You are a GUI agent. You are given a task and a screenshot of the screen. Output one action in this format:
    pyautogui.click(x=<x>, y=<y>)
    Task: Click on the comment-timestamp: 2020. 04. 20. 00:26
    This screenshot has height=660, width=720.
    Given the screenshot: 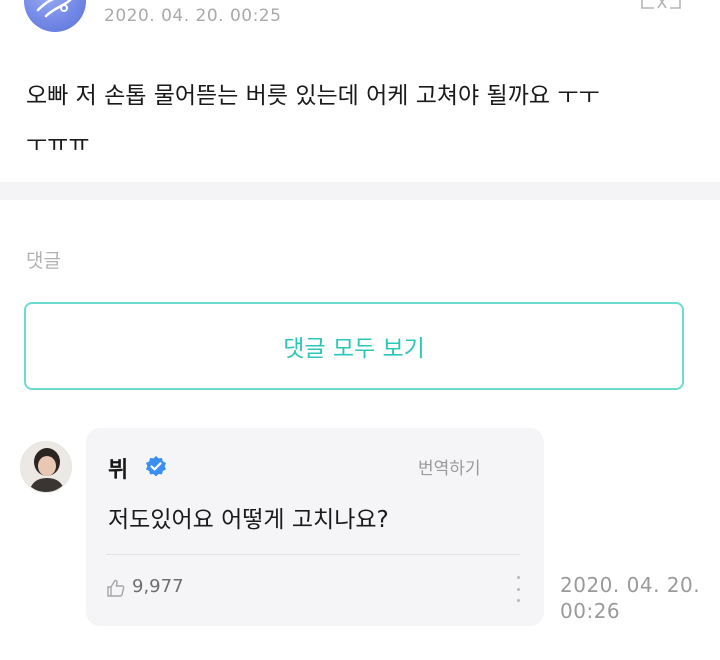 What is the action you would take?
    pyautogui.click(x=640, y=598)
    